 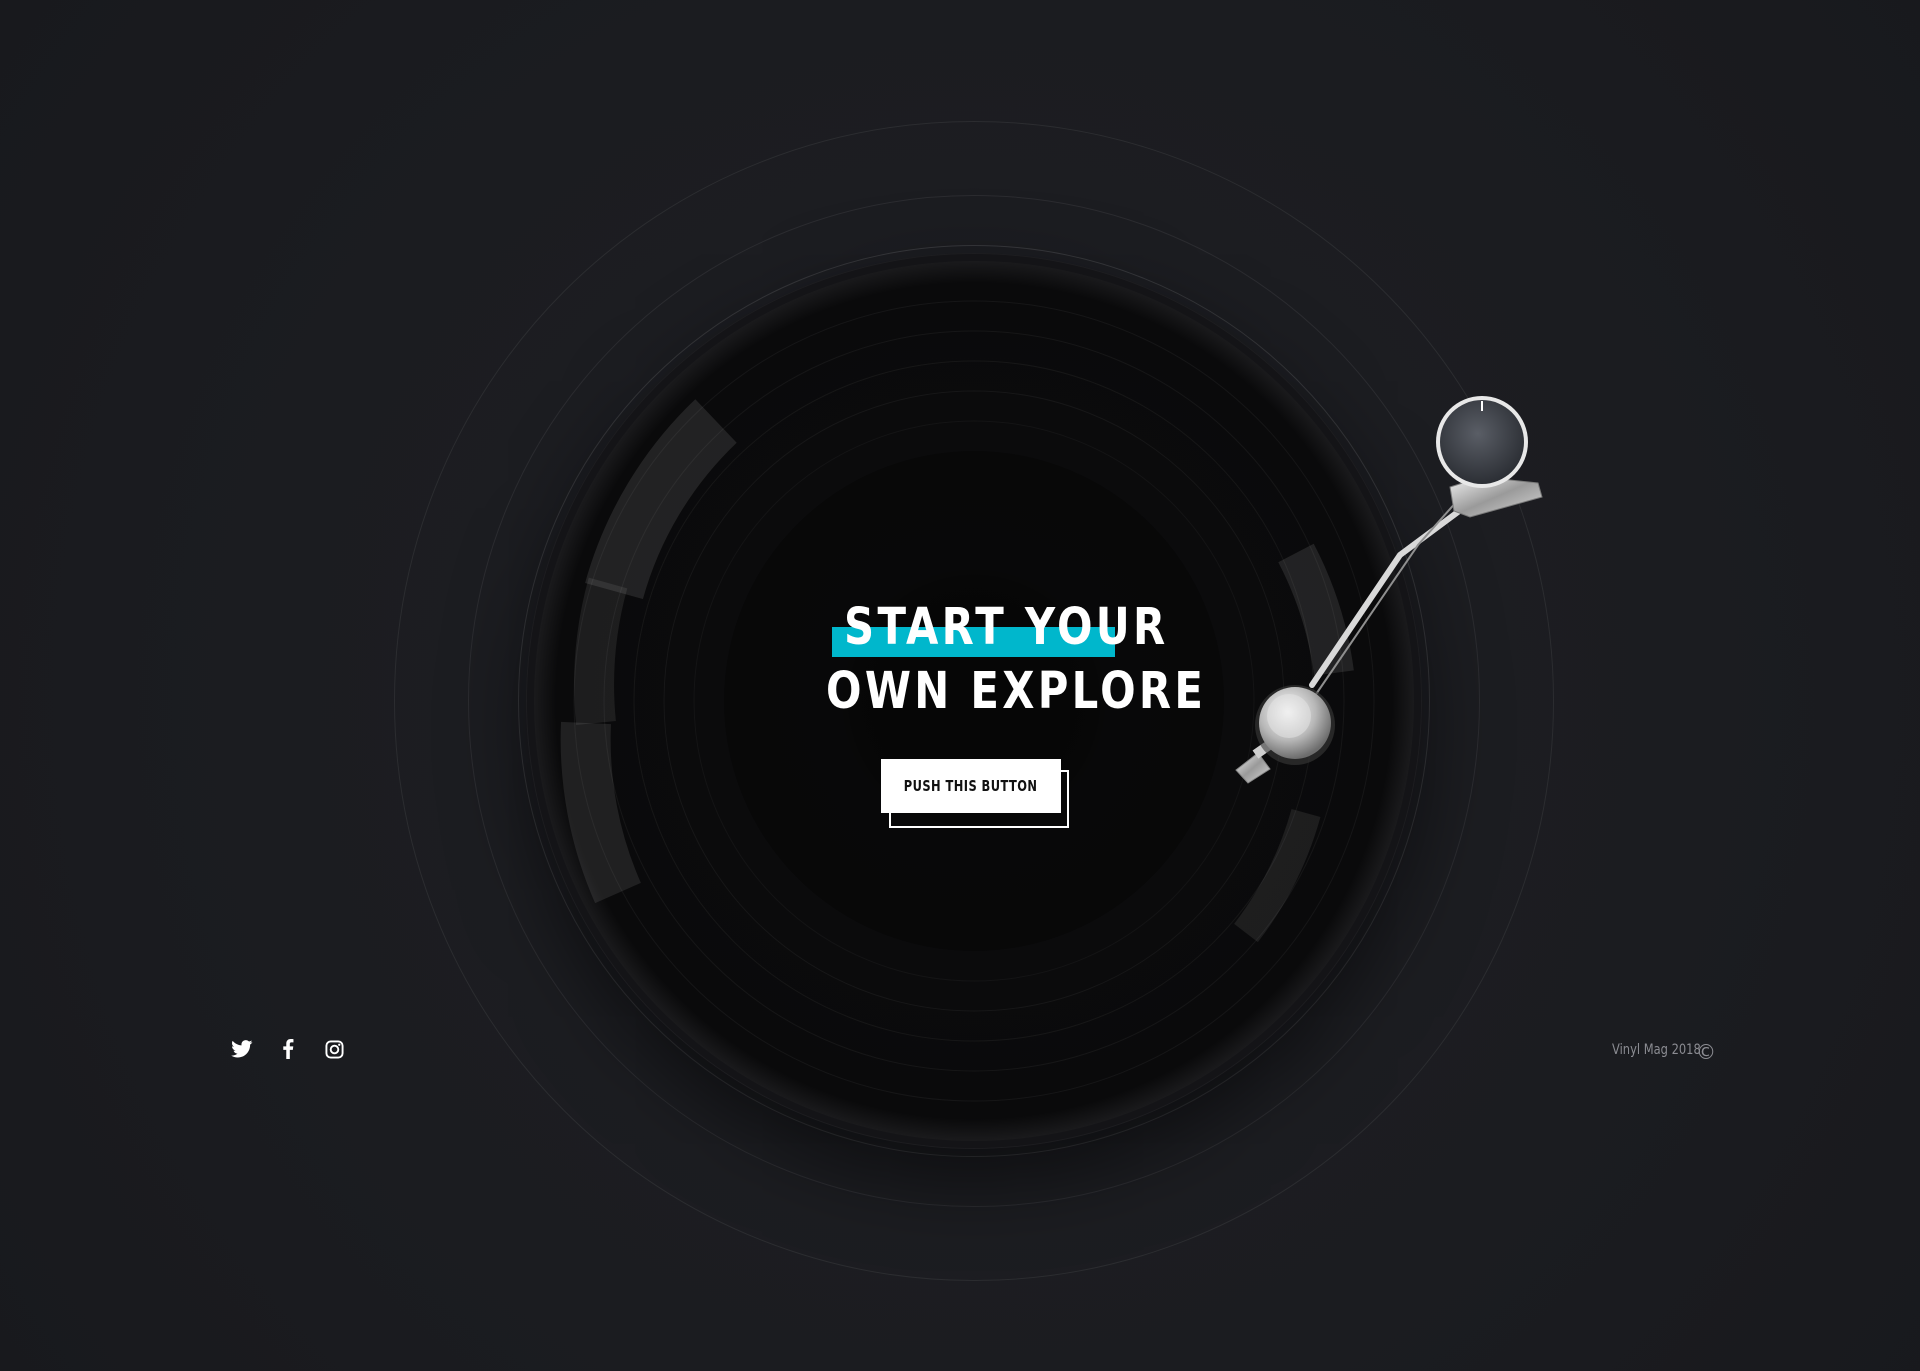 What do you see at coordinates (1006, 627) in the screenshot?
I see `headline-line-1: START YOUR` at bounding box center [1006, 627].